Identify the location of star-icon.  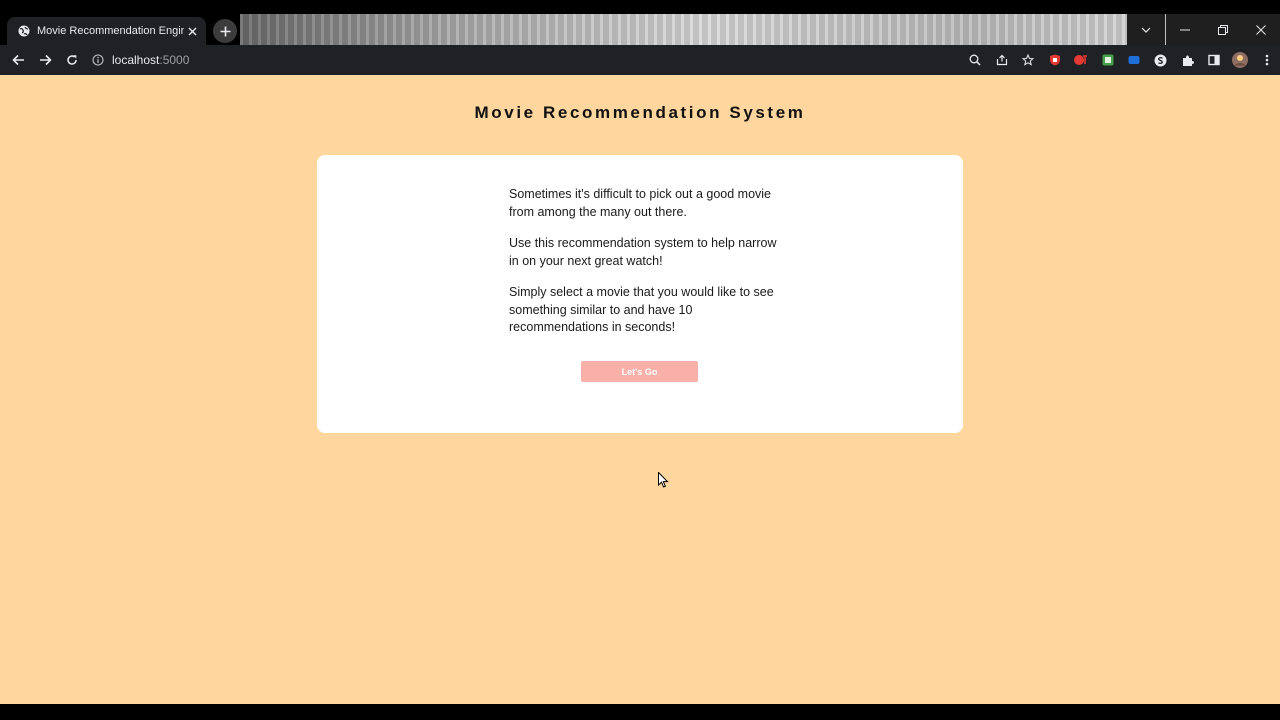
(1028, 60).